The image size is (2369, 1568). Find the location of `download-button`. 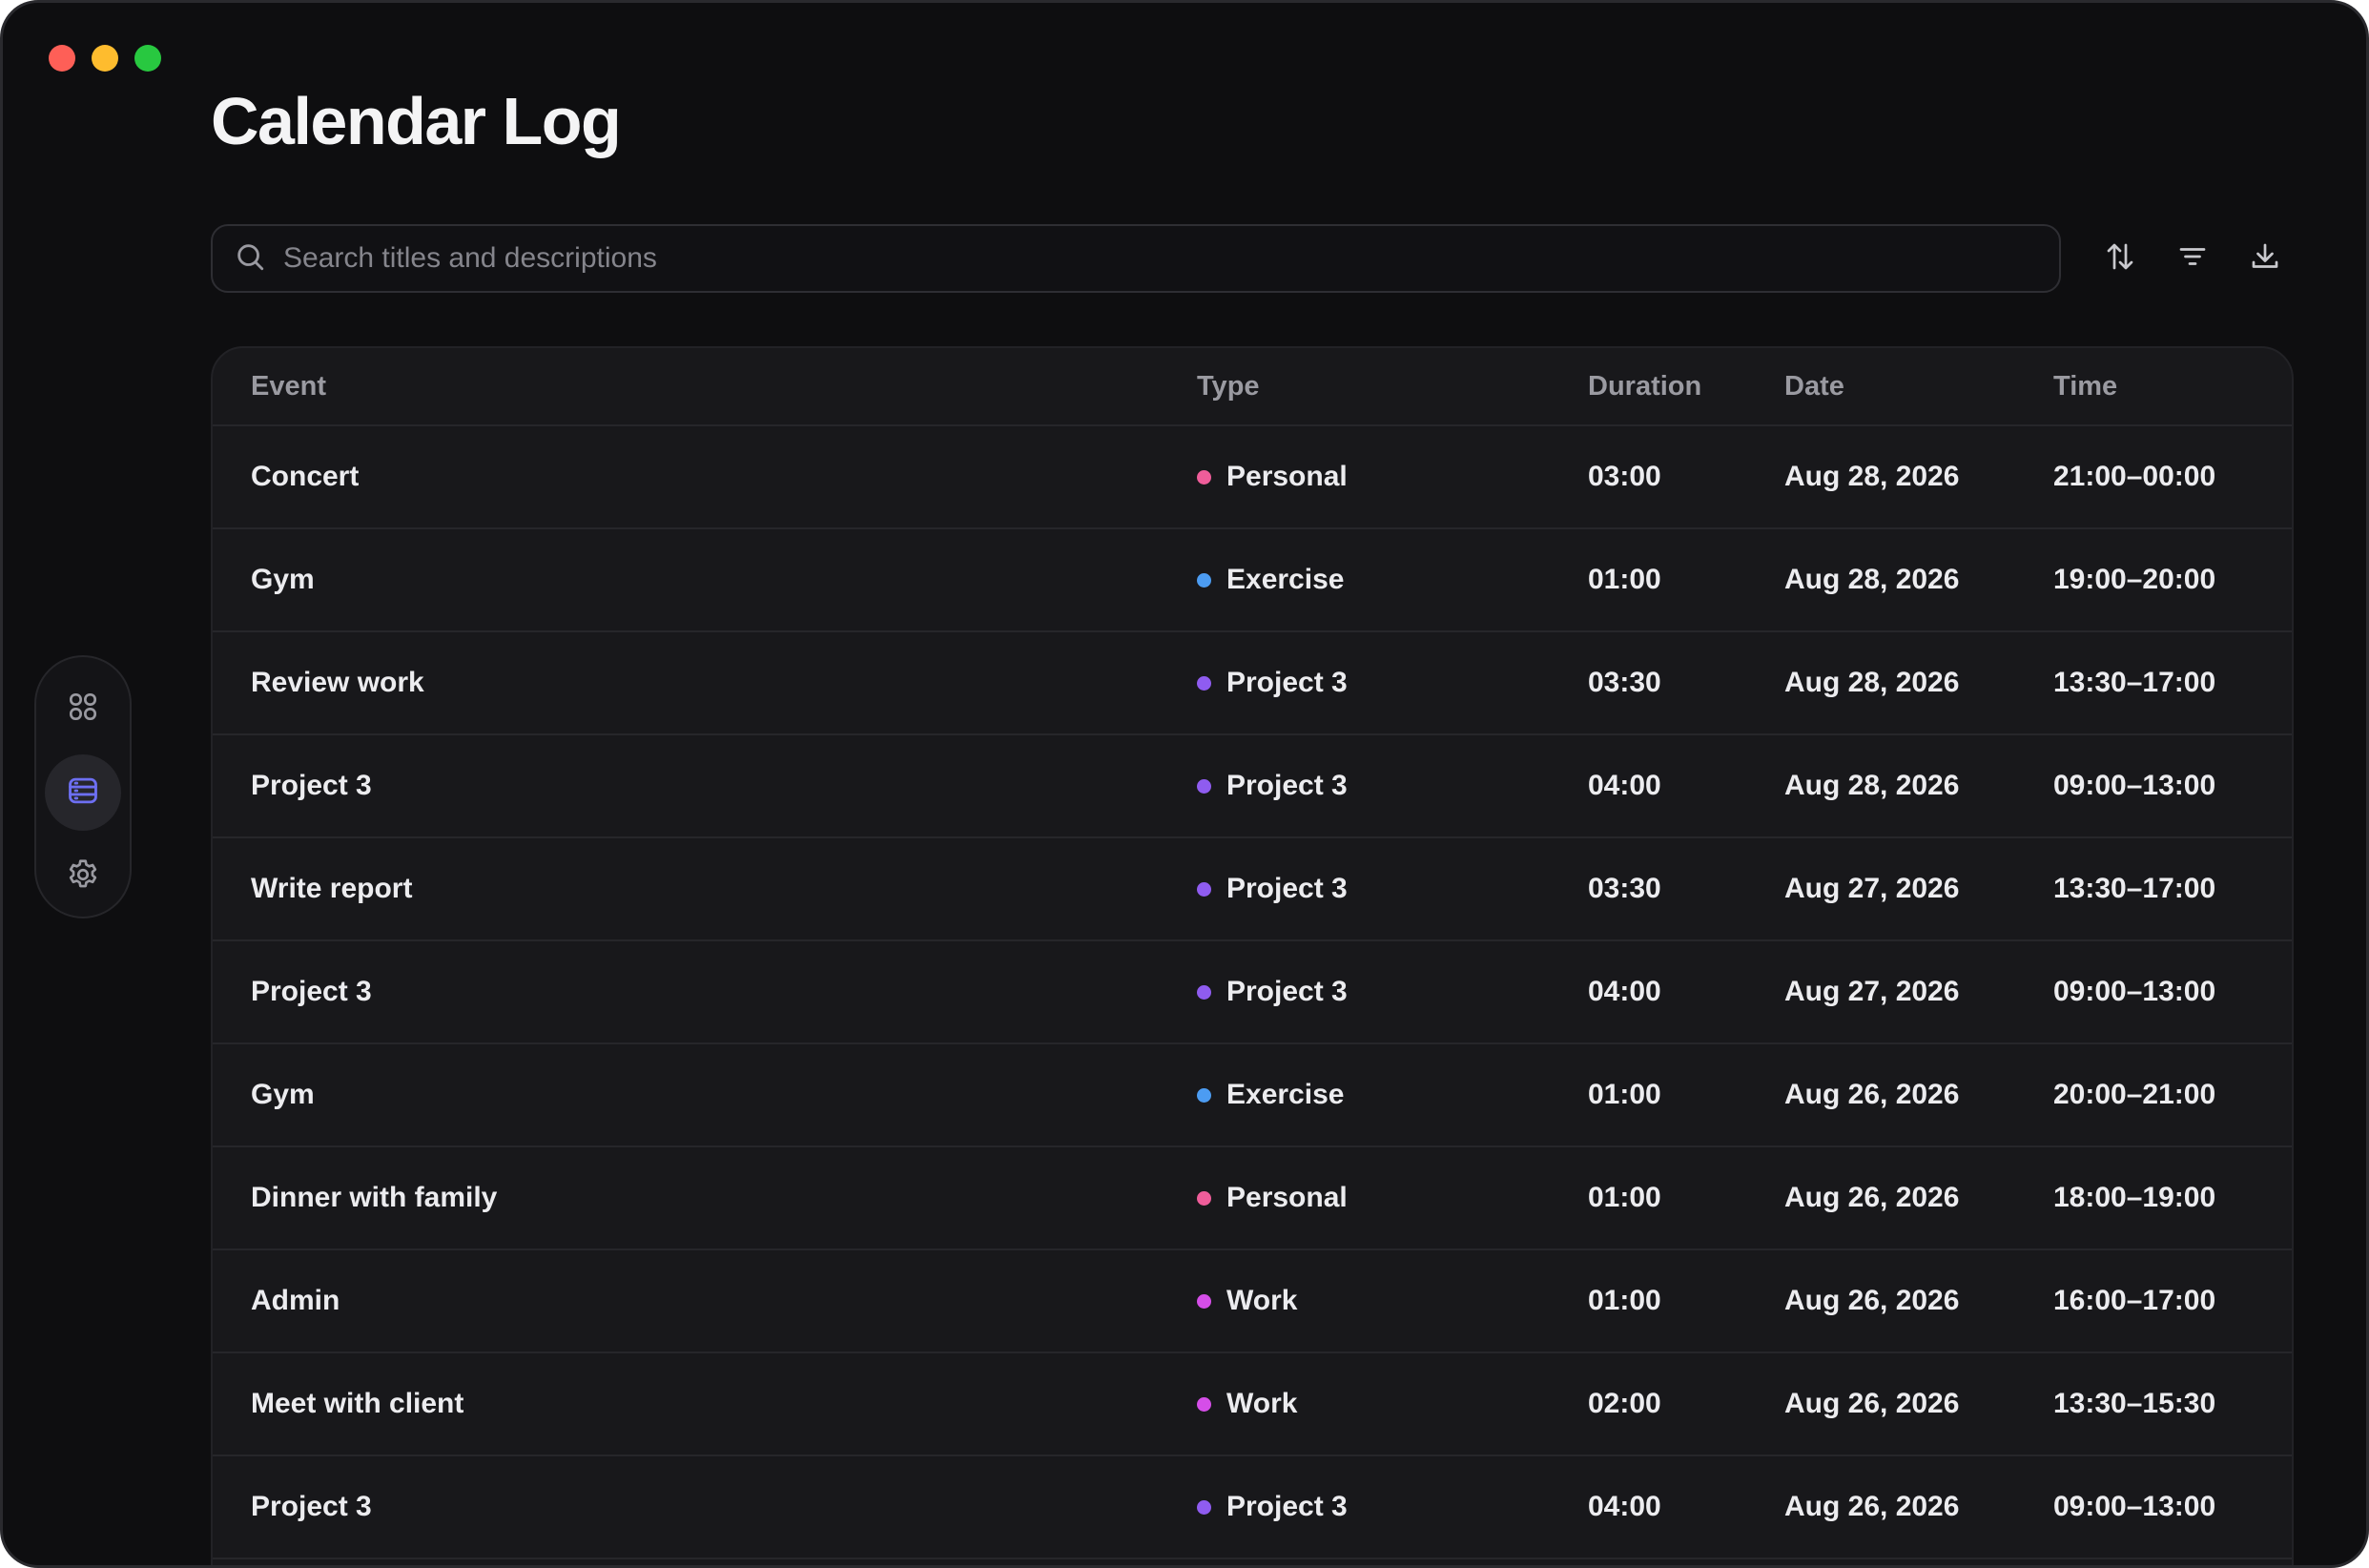

download-button is located at coordinates (2265, 258).